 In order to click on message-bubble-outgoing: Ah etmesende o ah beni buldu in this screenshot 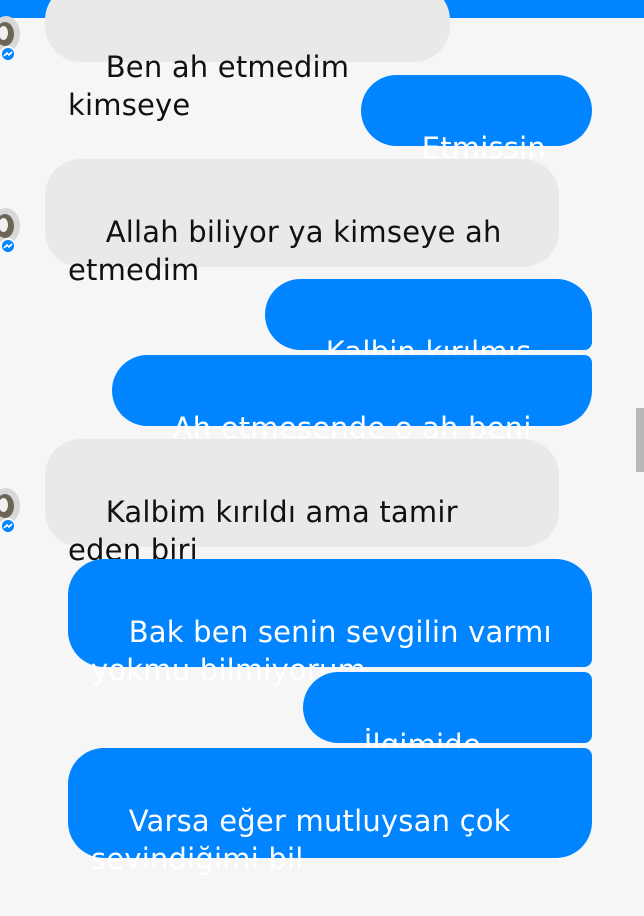, I will do `click(352, 419)`.